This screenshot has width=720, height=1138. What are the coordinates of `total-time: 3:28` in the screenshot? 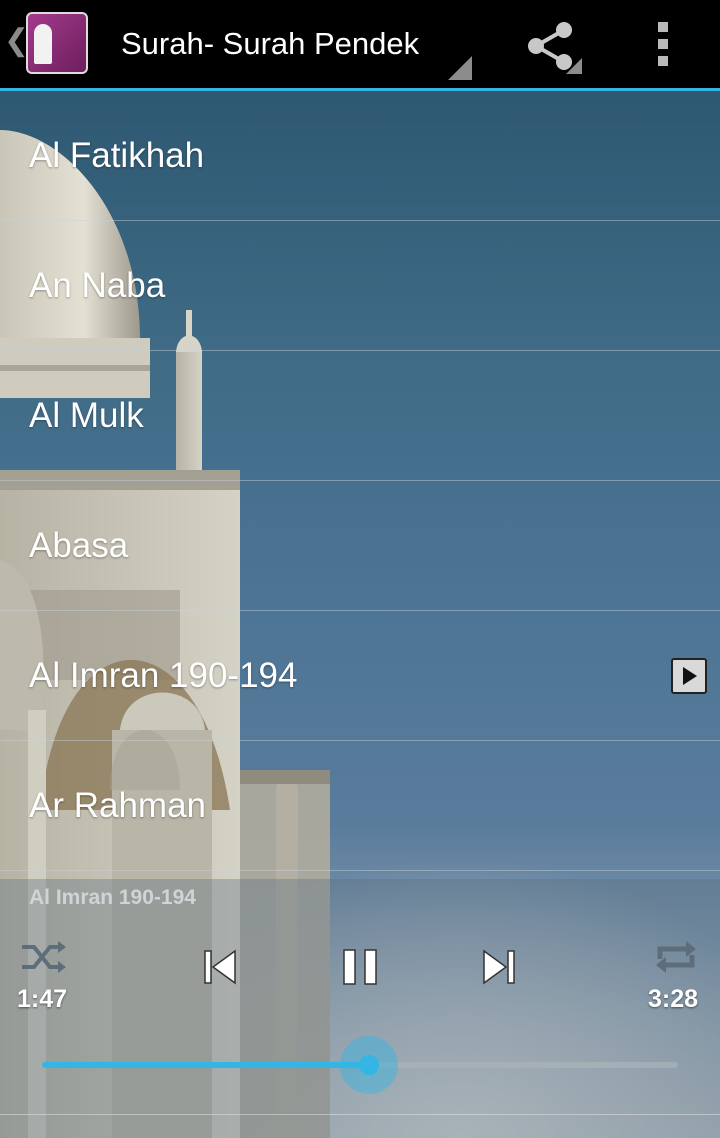 It's located at (673, 999).